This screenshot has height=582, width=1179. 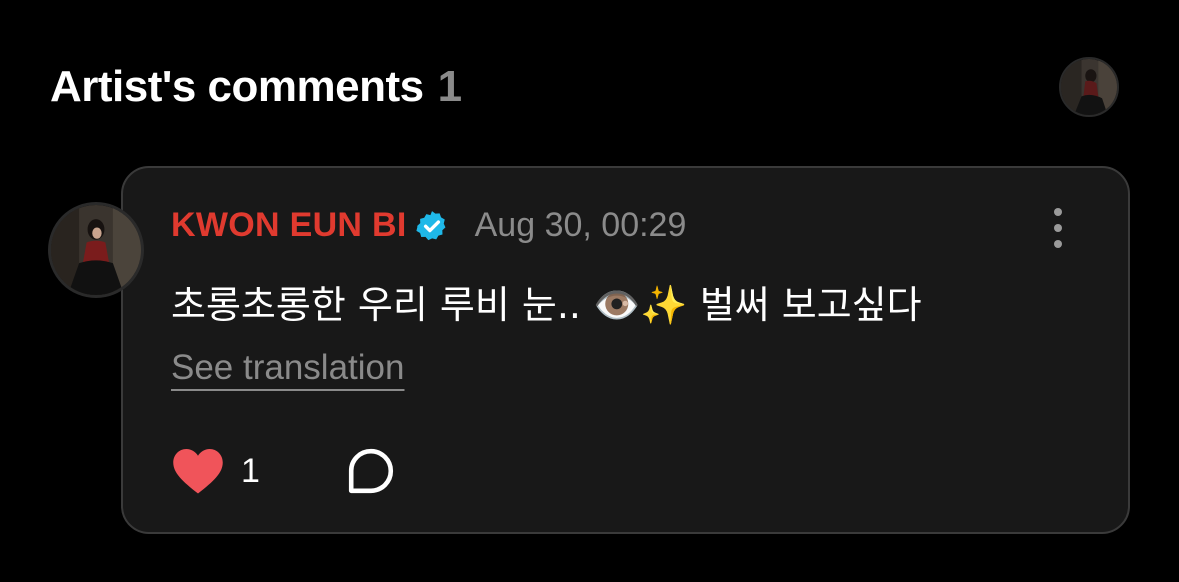 I want to click on comment-timestamp: Aug 30, 00:29, so click(x=580, y=225).